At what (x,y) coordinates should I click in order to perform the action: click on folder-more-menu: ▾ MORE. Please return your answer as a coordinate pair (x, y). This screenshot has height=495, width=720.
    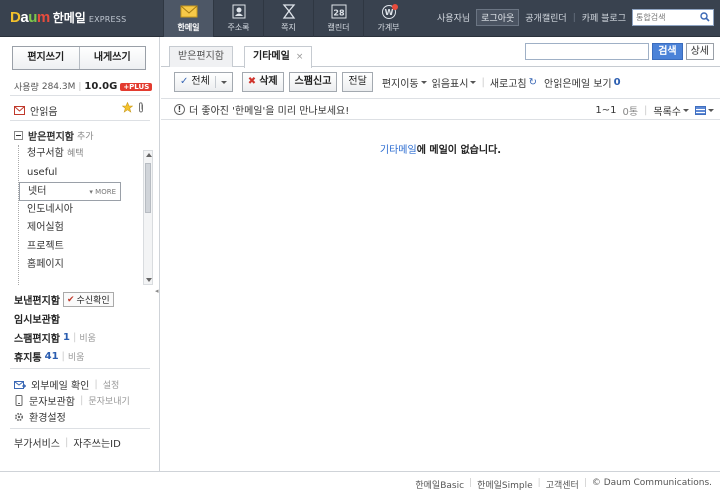
    Looking at the image, I should click on (102, 192).